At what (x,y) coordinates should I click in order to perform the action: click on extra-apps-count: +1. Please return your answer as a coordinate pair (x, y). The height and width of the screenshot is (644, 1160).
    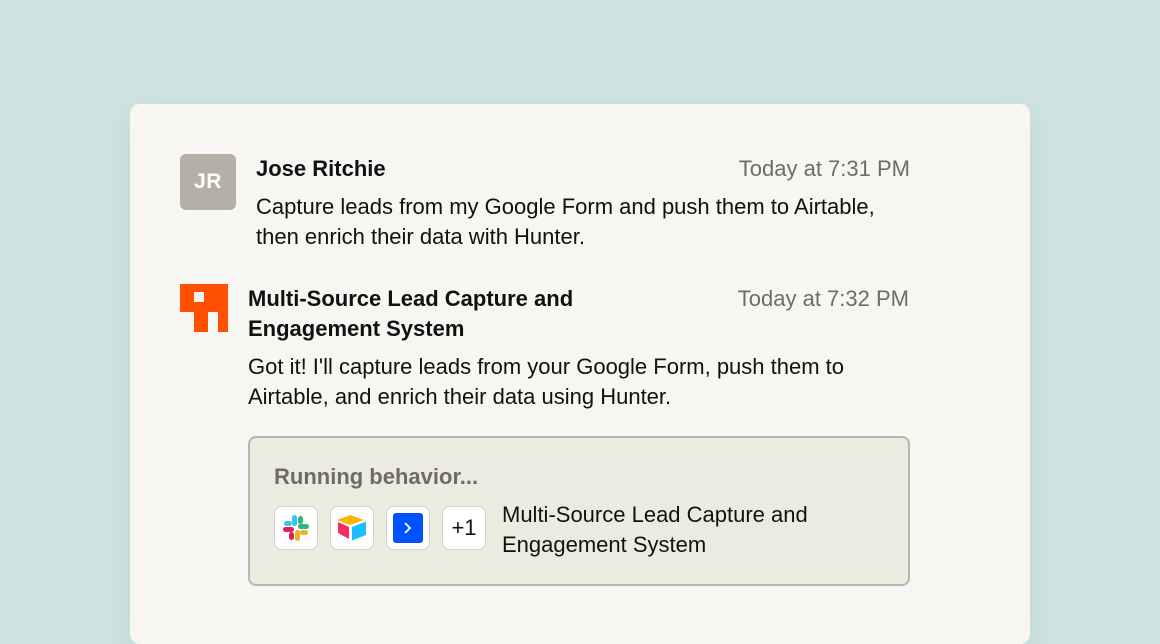
    Looking at the image, I should click on (464, 527).